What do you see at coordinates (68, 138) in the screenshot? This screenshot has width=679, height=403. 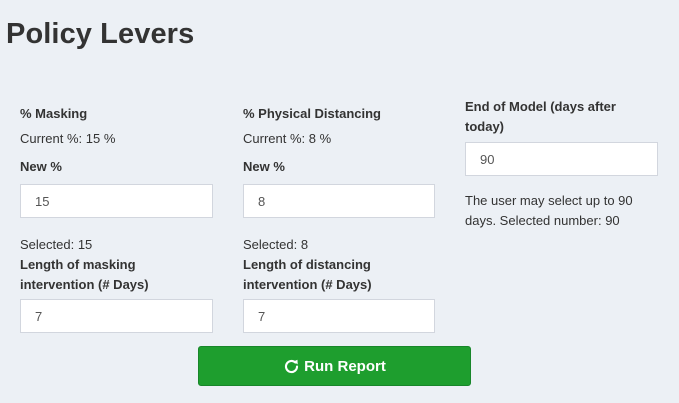 I see `masking-current: Current %: 15 %` at bounding box center [68, 138].